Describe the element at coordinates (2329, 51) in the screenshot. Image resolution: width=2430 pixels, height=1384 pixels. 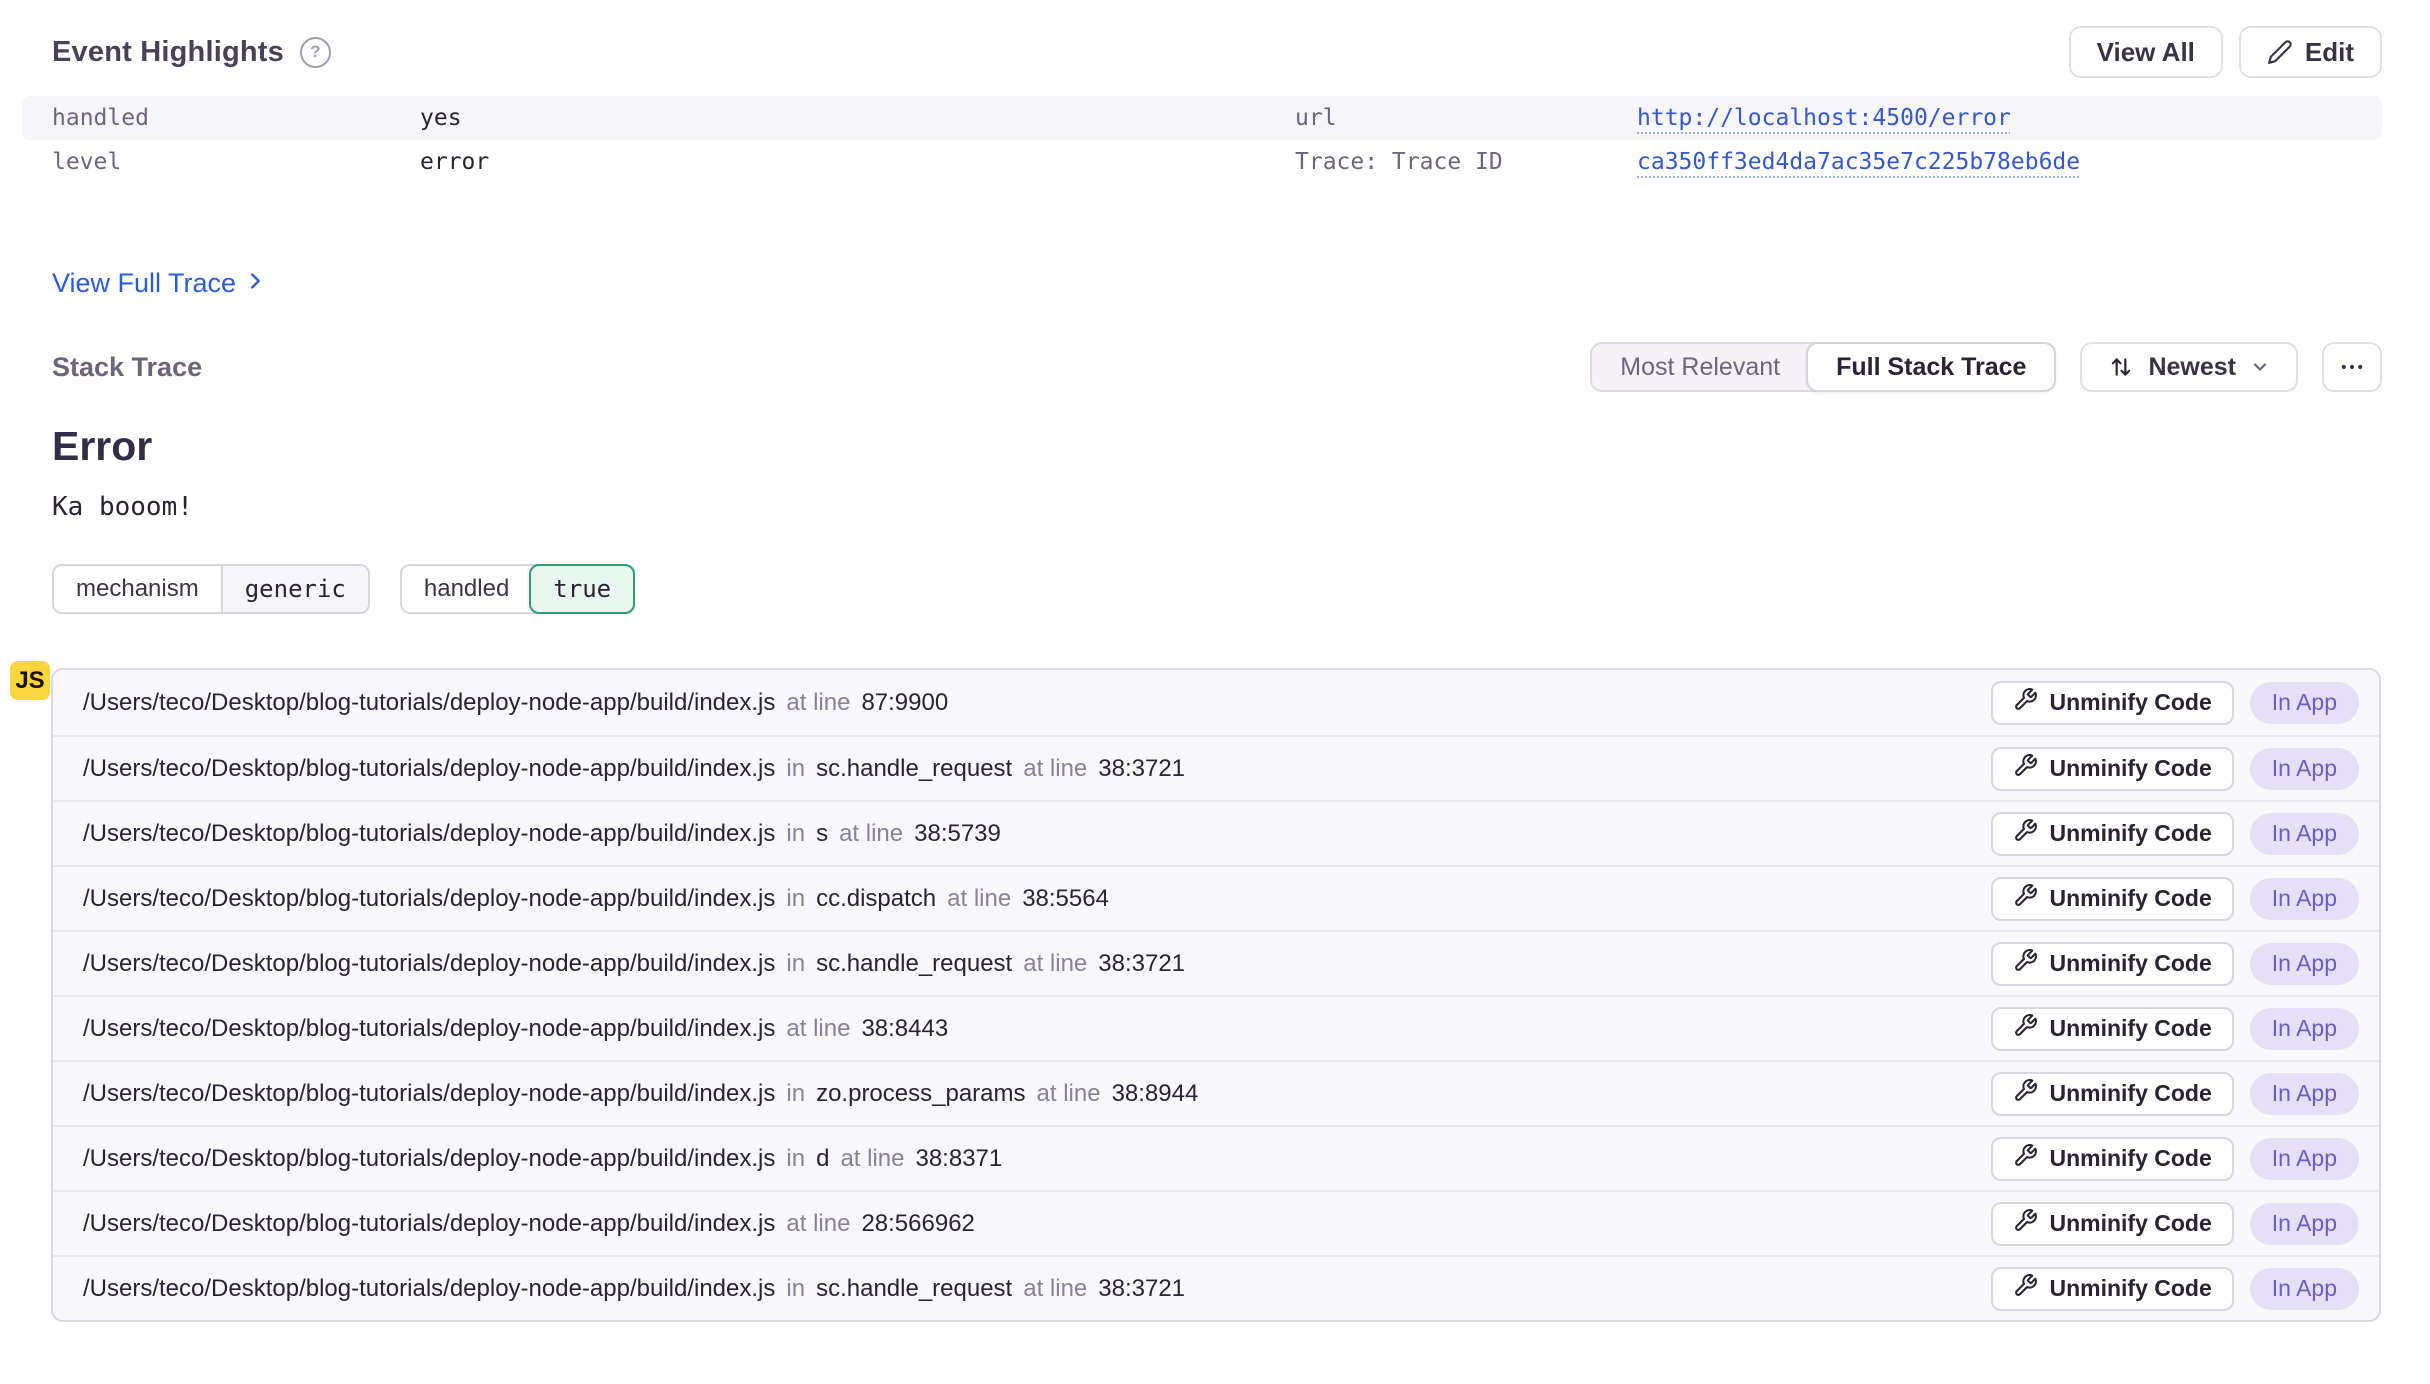
I see `edit-label: Edit` at that location.